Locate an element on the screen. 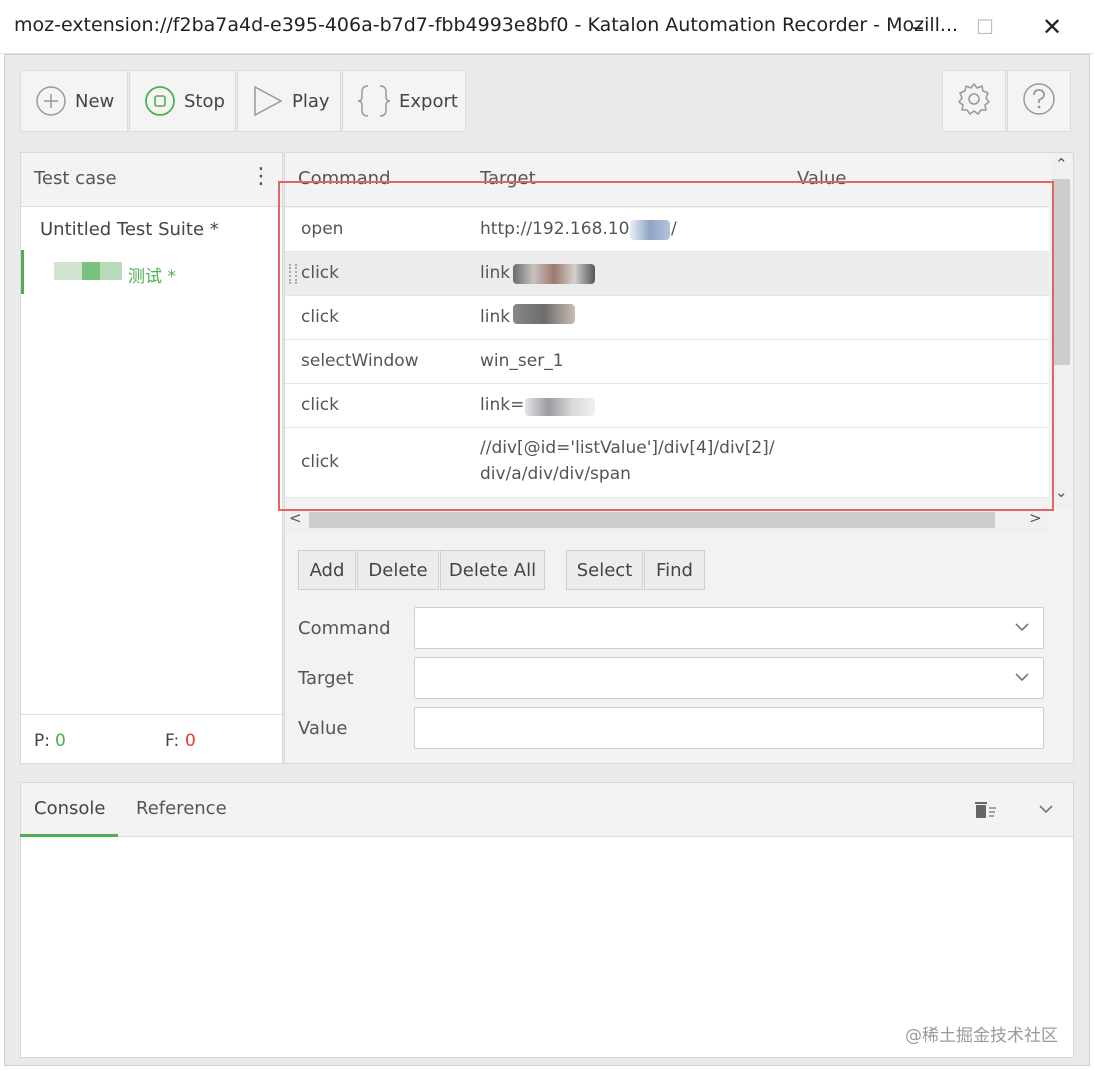 Image resolution: width=1094 pixels, height=1070 pixels. find-button: Find is located at coordinates (674, 570).